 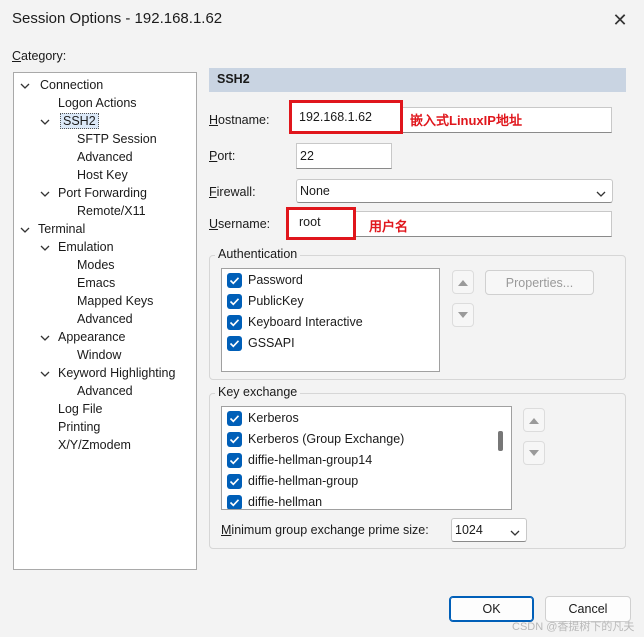 I want to click on tree-item-terminal: Terminal, so click(x=52, y=229).